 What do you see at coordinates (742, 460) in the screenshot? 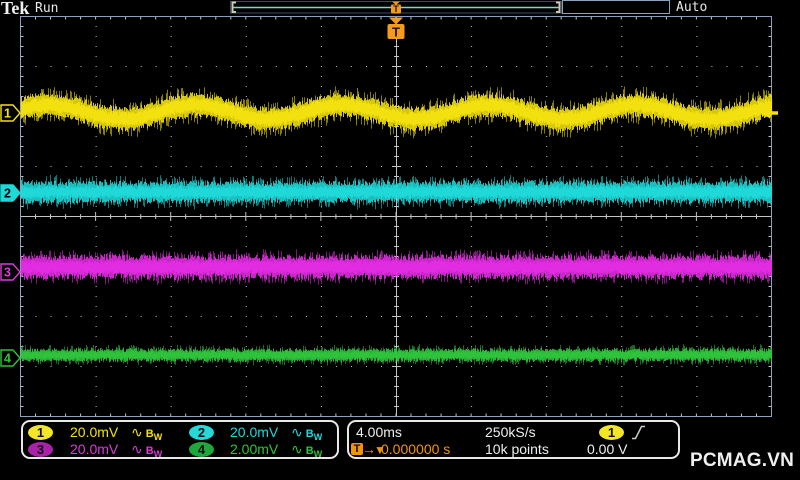
I see `watermark: PCMAG.VN` at bounding box center [742, 460].